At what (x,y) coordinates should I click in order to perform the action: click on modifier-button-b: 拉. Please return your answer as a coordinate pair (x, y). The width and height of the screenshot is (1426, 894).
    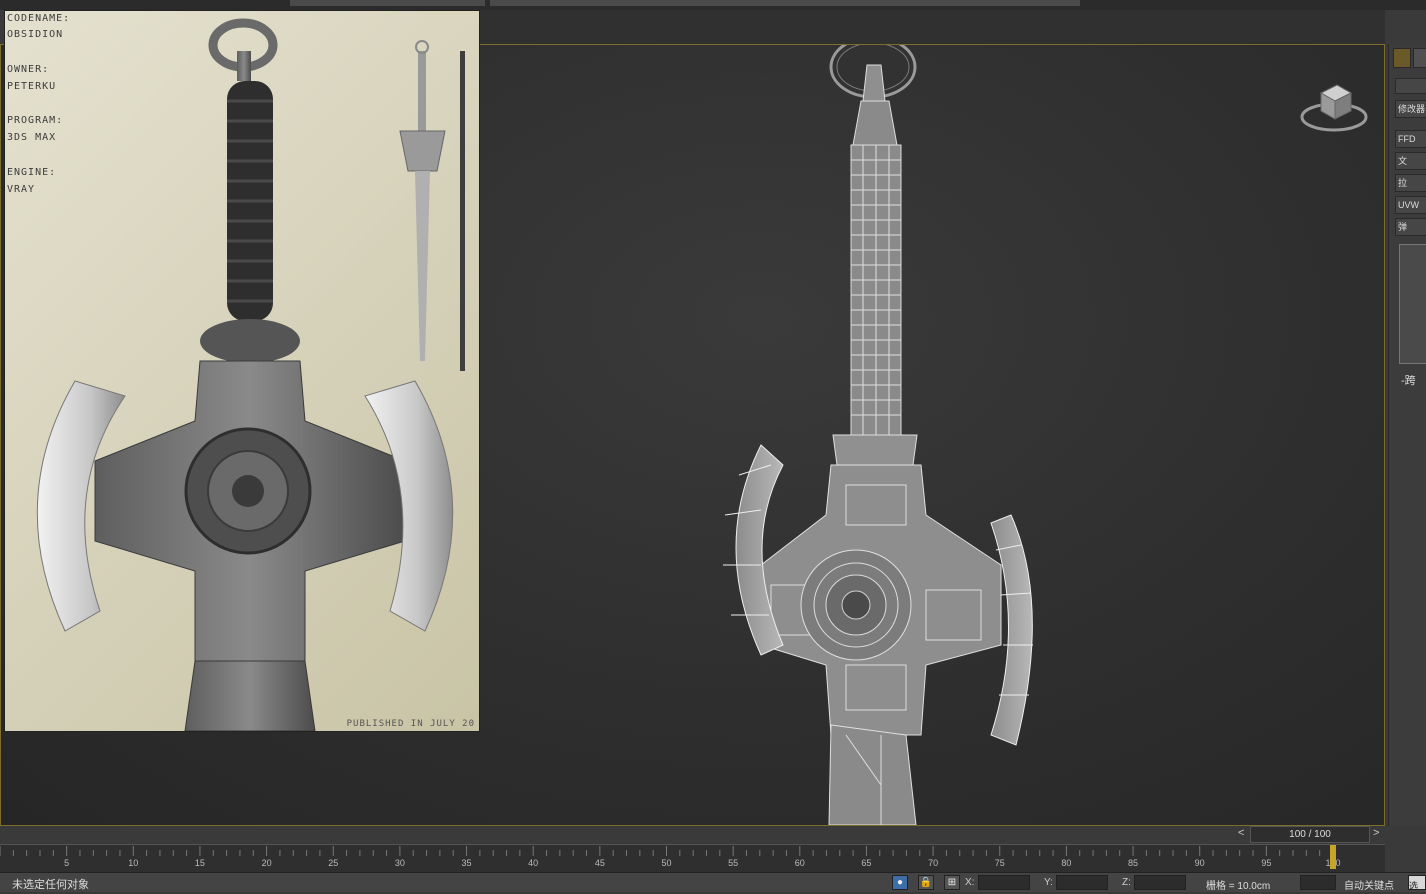
    Looking at the image, I should click on (1410, 183).